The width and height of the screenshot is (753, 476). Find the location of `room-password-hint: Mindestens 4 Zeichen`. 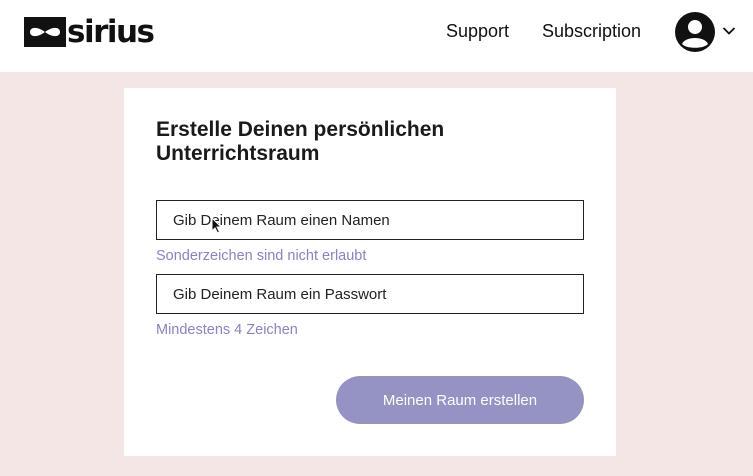

room-password-hint: Mindestens 4 Zeichen is located at coordinates (227, 330).